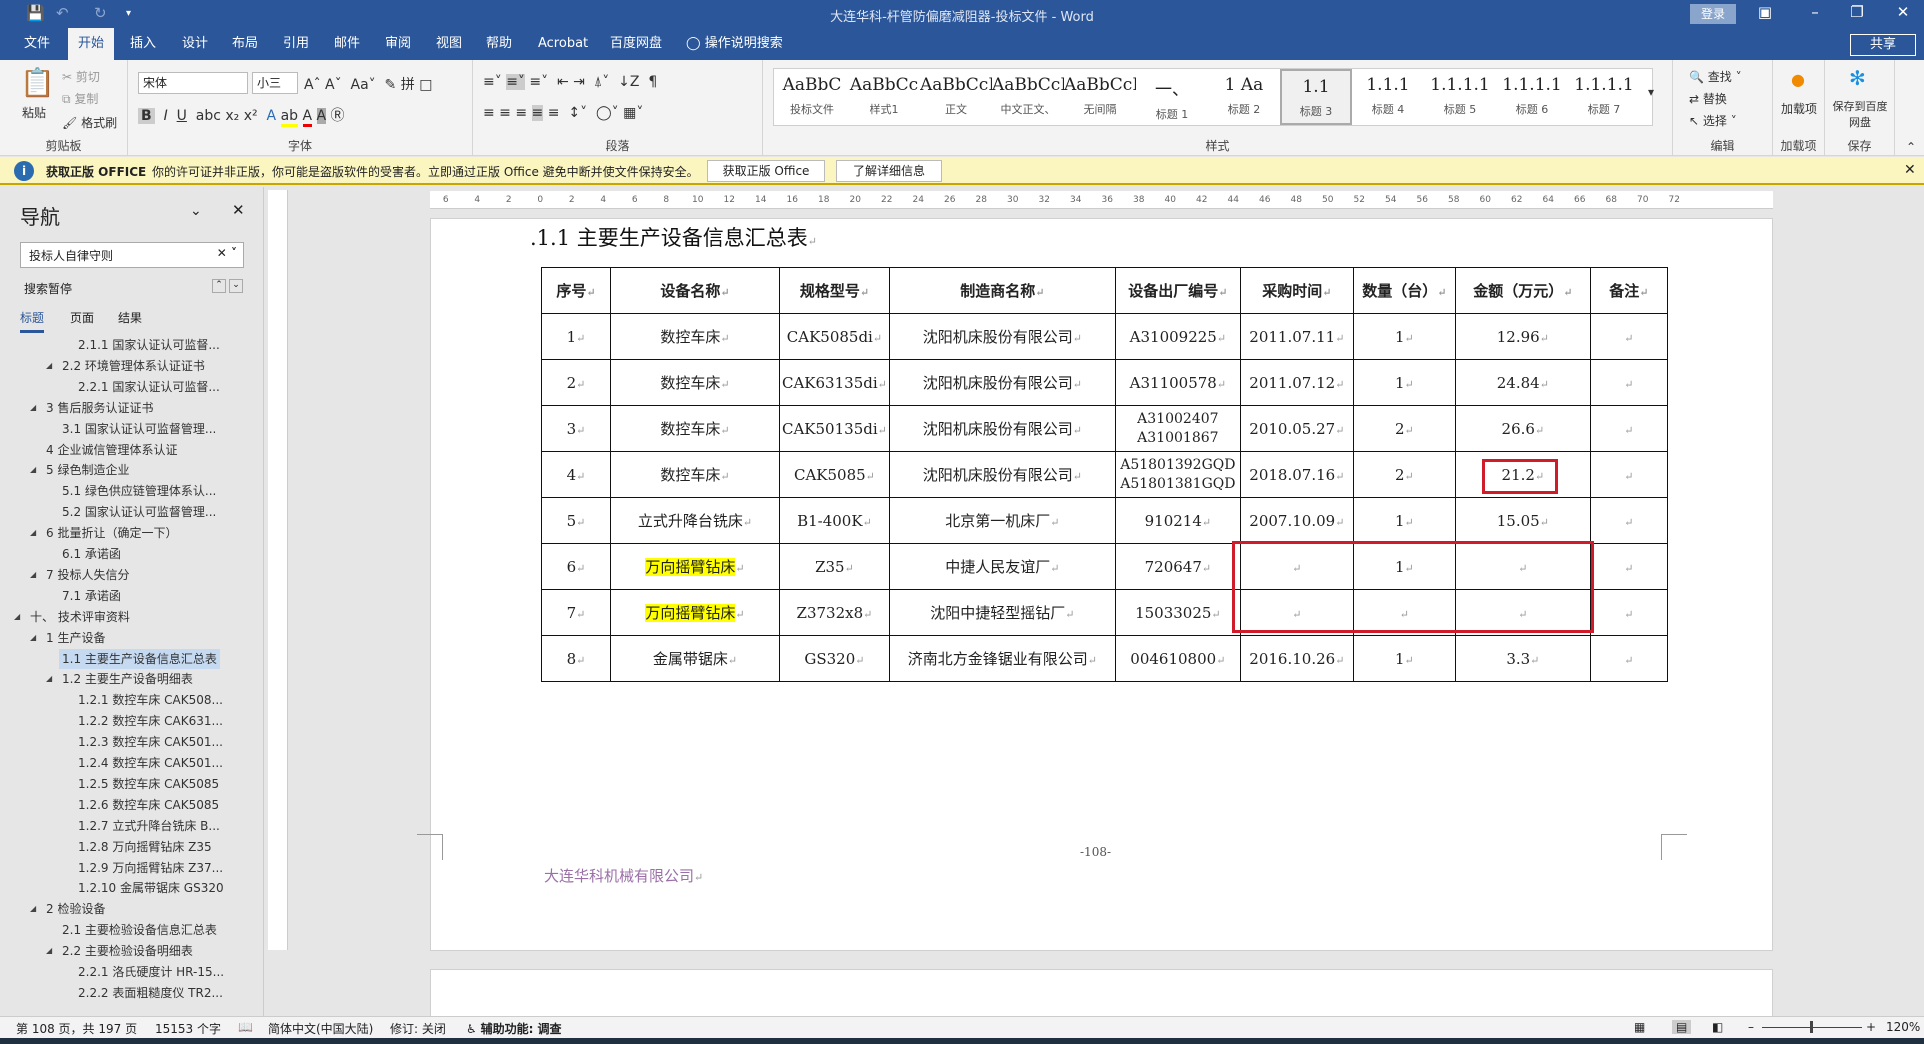 This screenshot has width=1924, height=1044. What do you see at coordinates (75, 638) in the screenshot?
I see `nav-heading-item: 1 生产设备` at bounding box center [75, 638].